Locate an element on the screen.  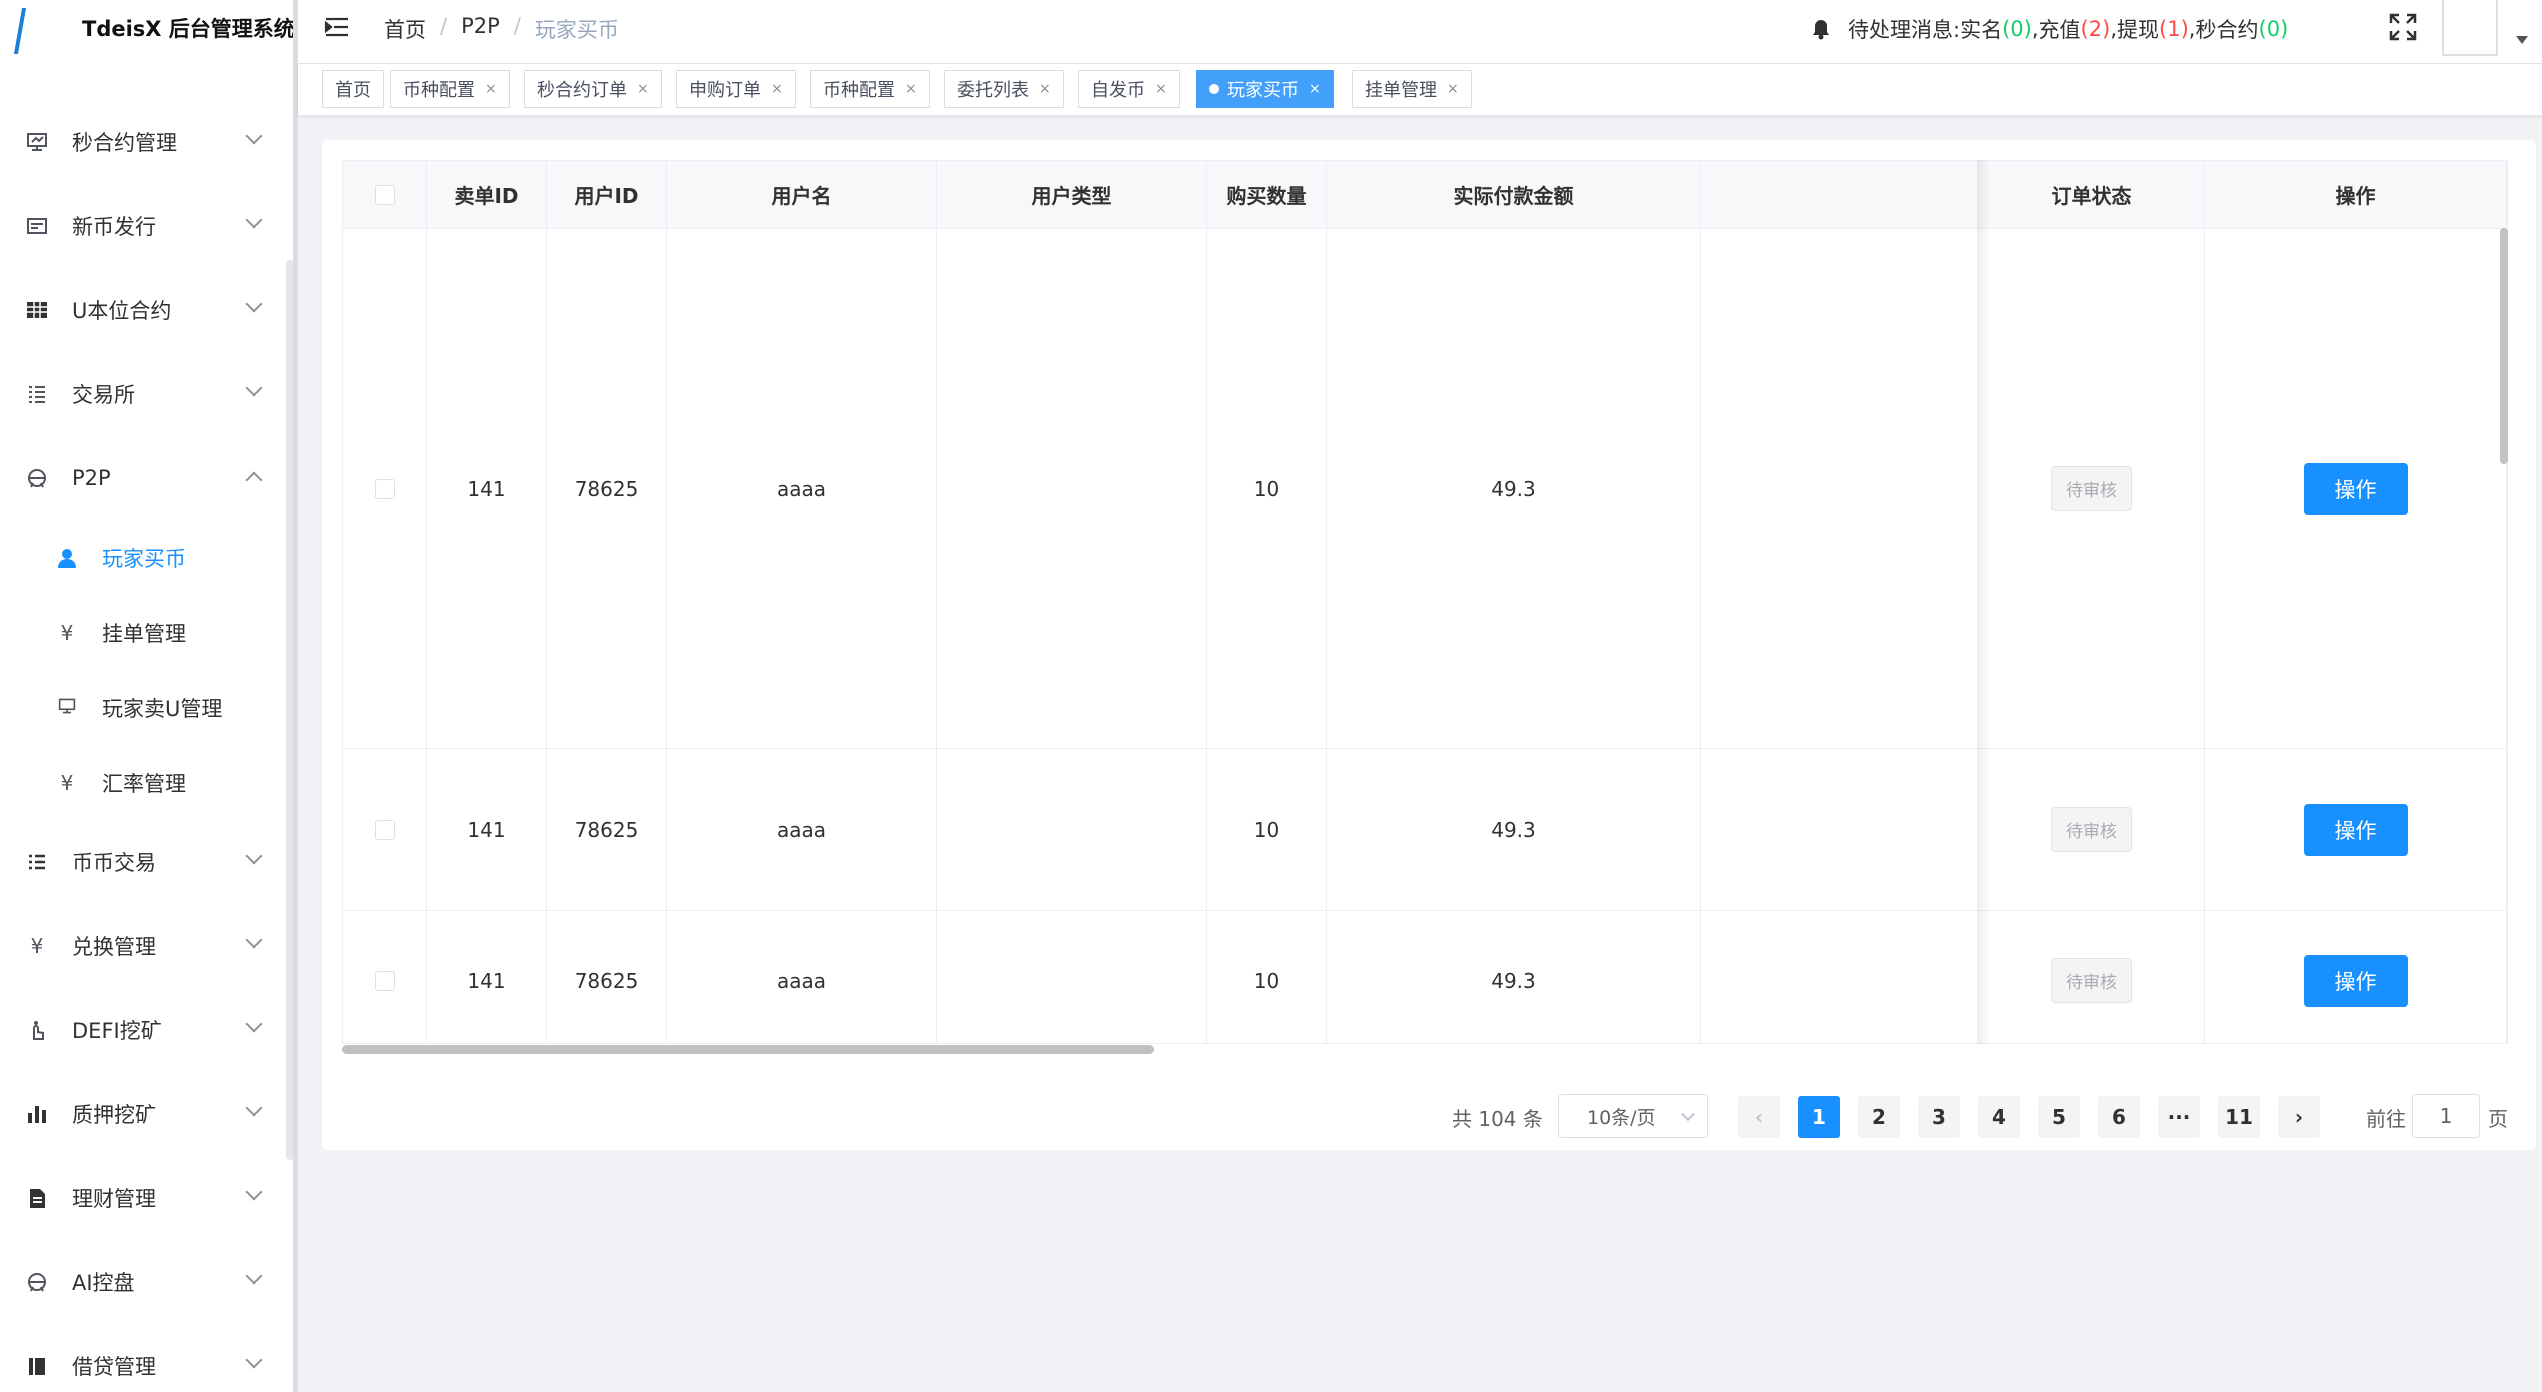
notice-withdraw-label: 提现 is located at coordinates (2138, 29).